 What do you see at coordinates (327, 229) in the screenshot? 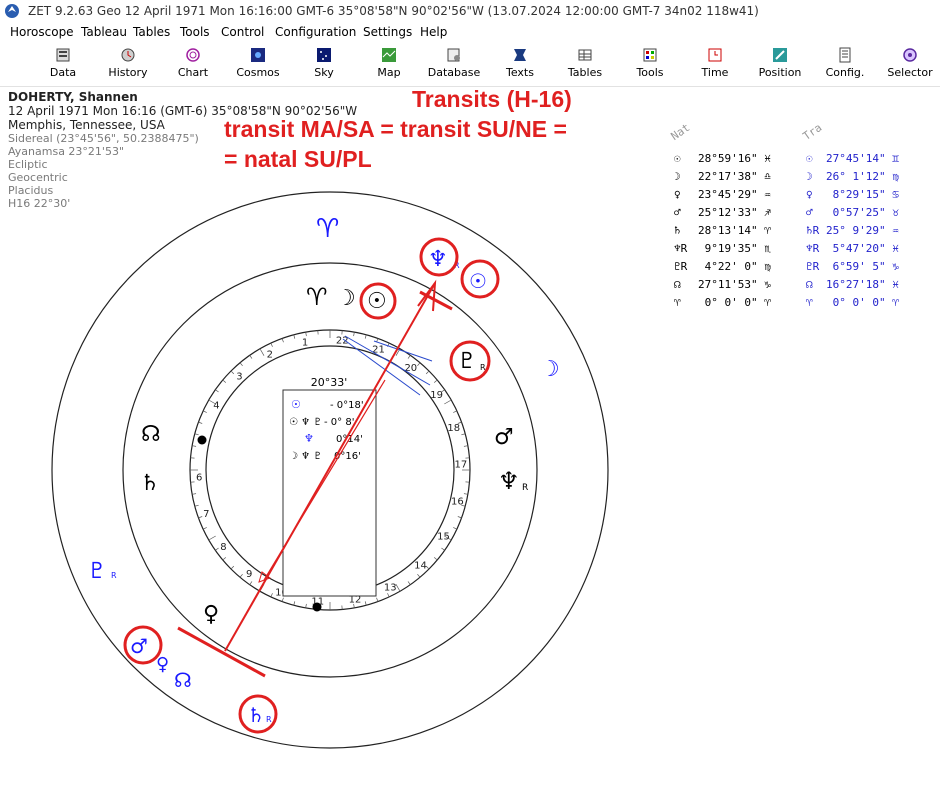
I see `transit-aries-glyph: ♈` at bounding box center [327, 229].